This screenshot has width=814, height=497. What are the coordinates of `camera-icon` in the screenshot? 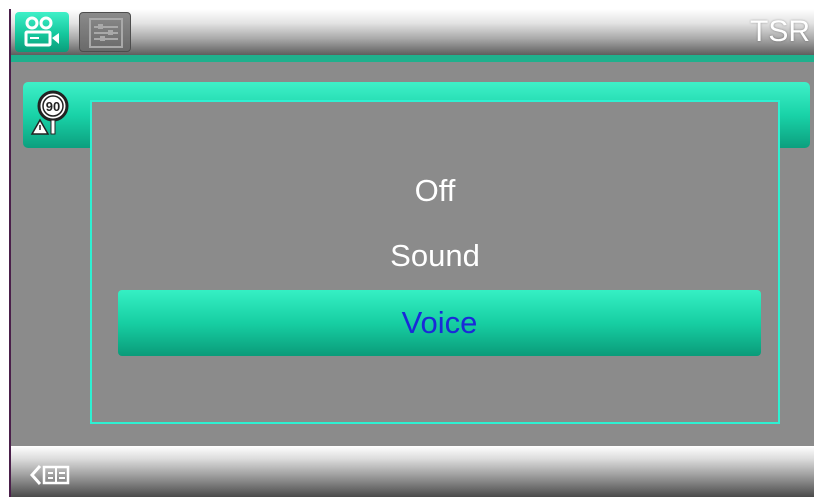 It's located at (41, 31).